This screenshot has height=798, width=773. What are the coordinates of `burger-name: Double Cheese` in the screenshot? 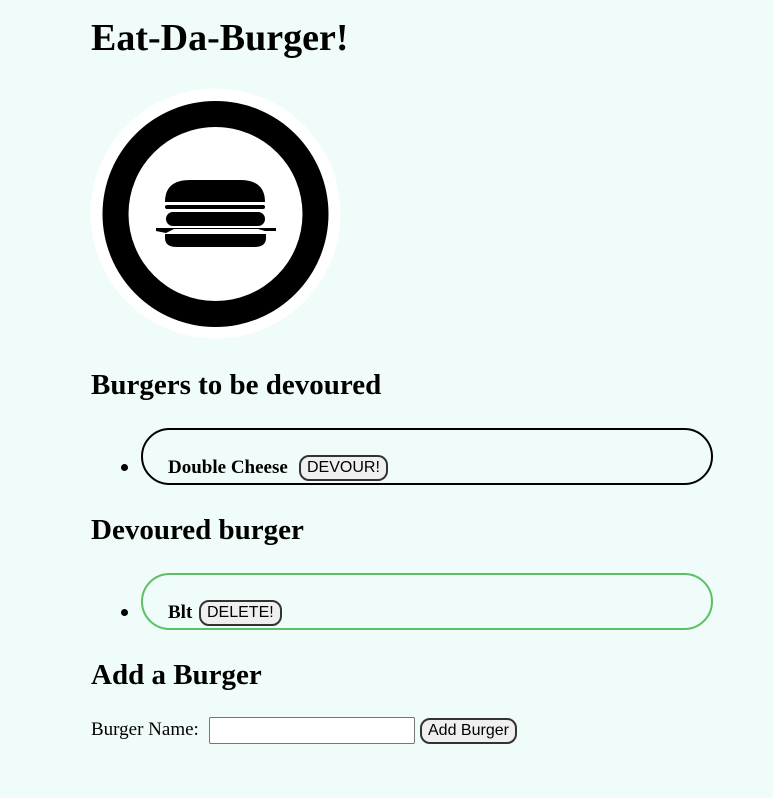 It's located at (228, 467).